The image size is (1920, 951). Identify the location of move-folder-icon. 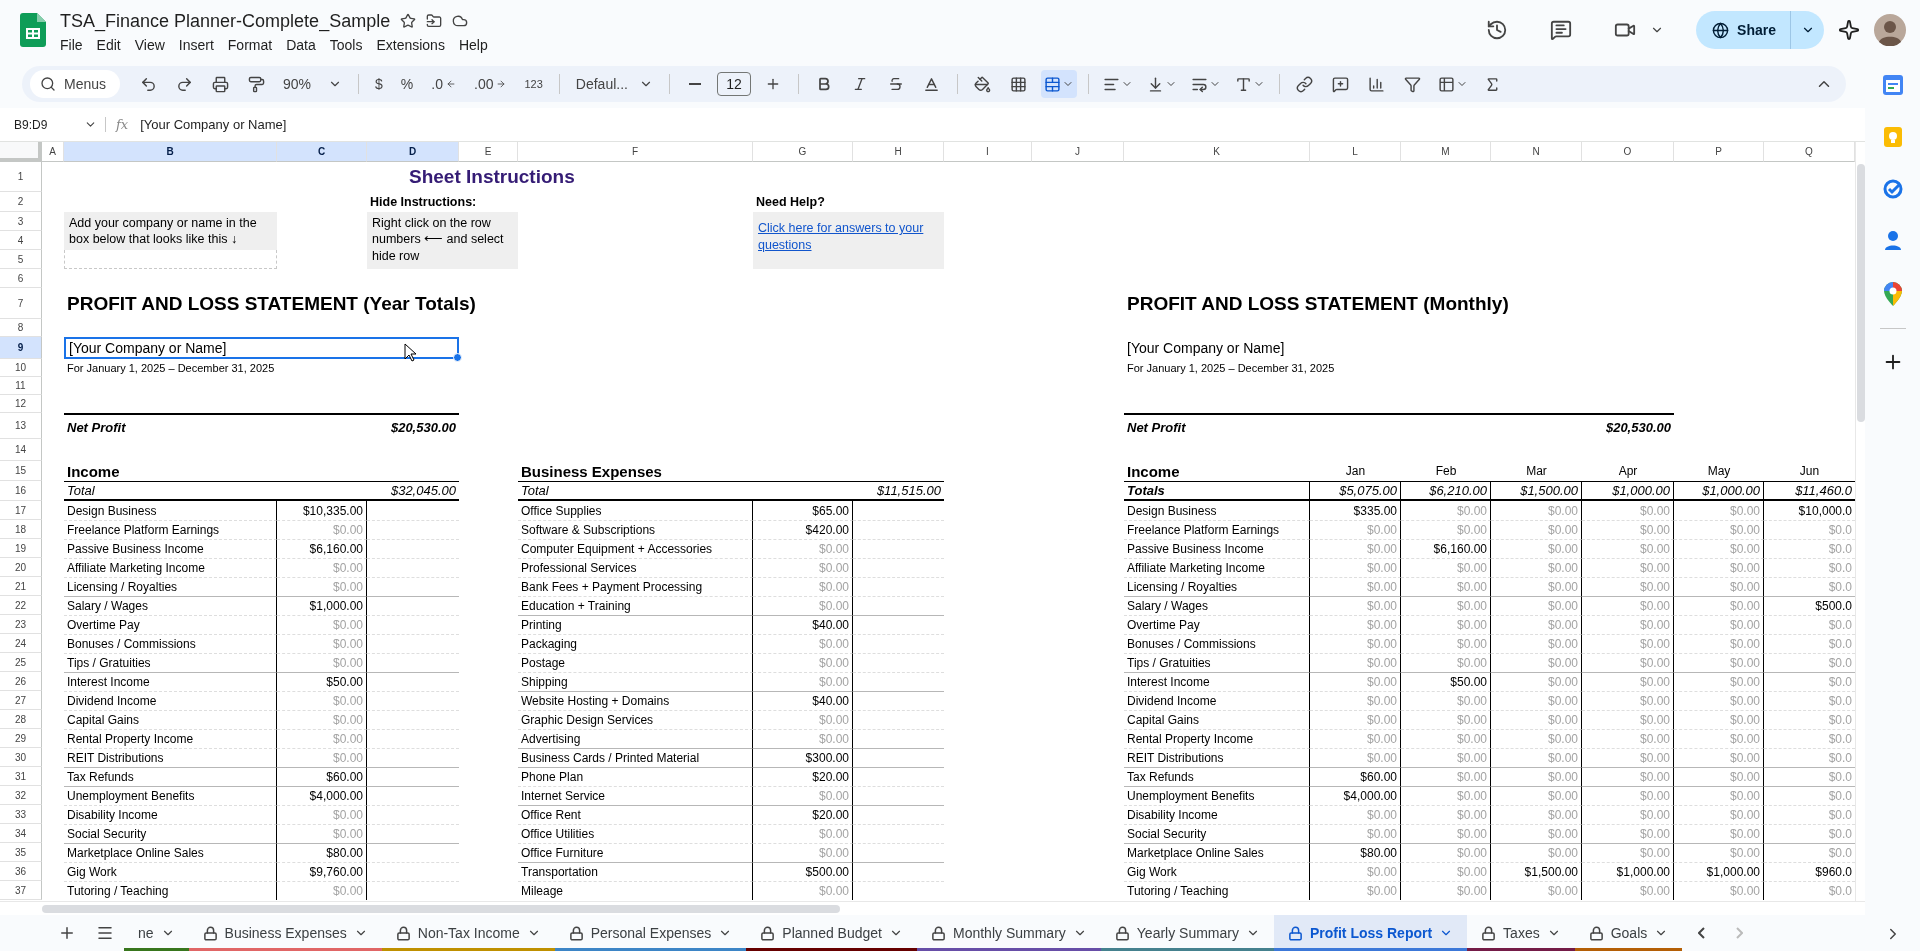
(434, 21).